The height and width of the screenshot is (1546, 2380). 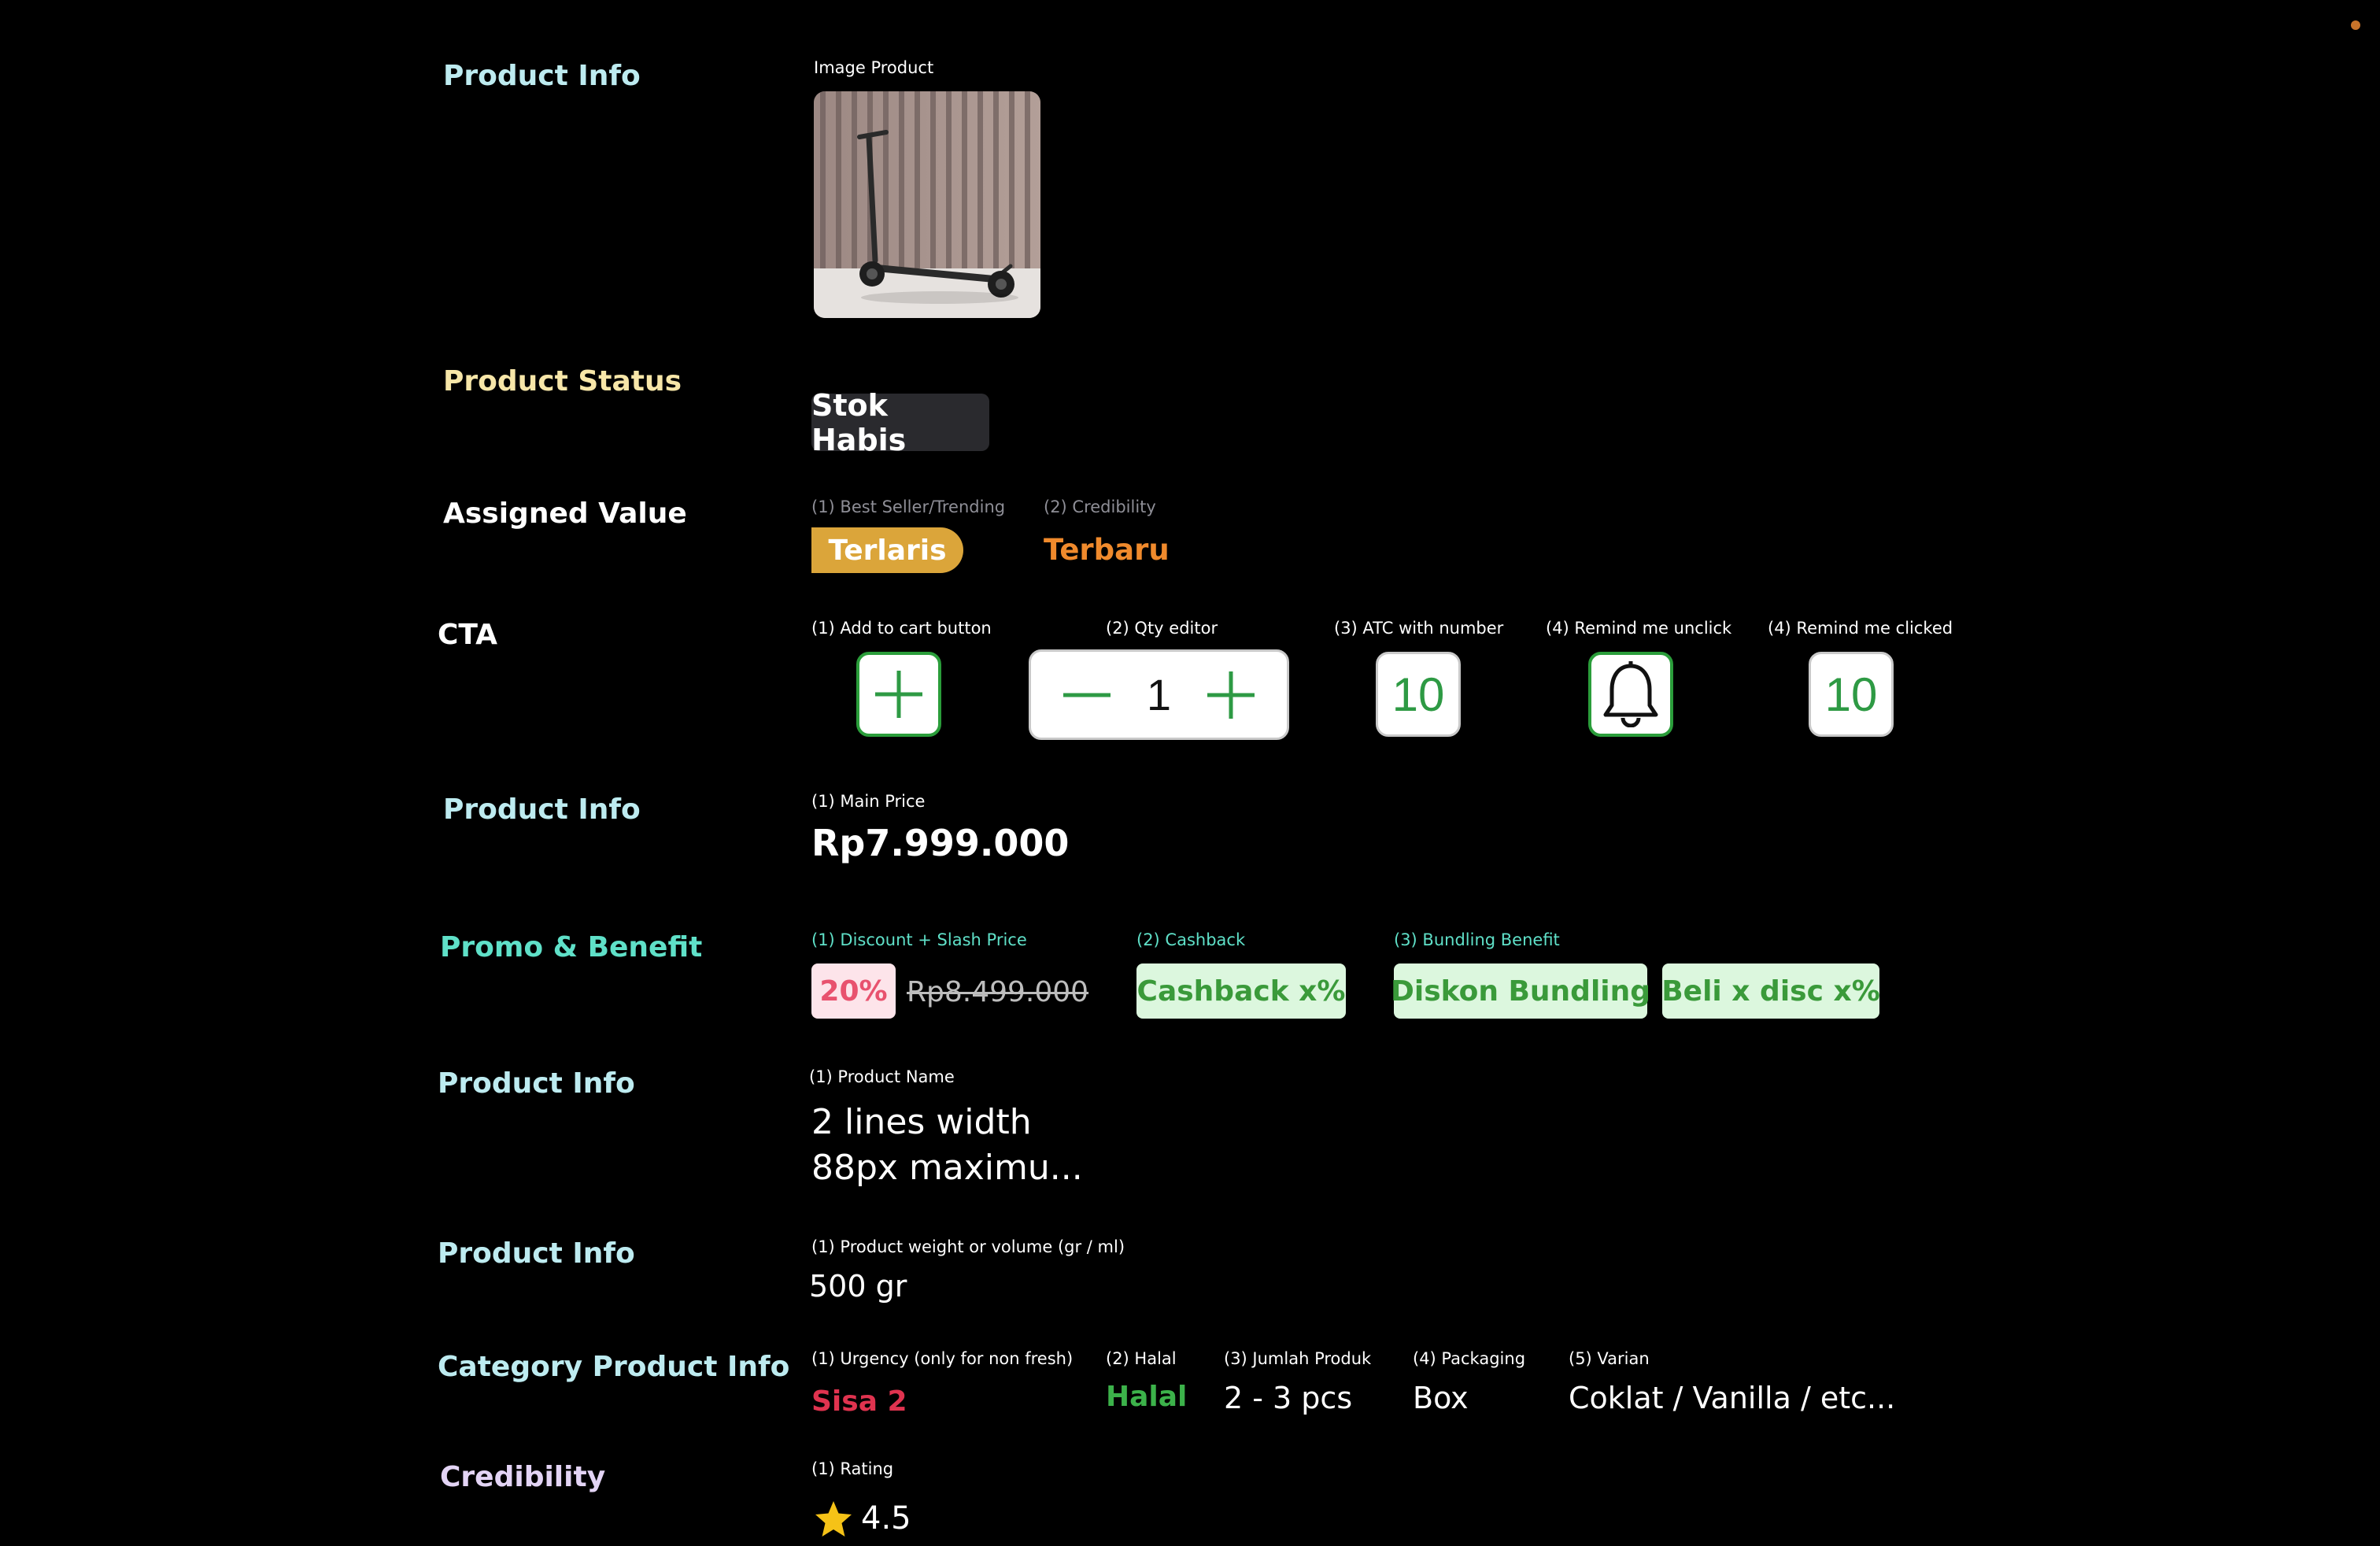 I want to click on section-title-cta: CTA, so click(x=468, y=635).